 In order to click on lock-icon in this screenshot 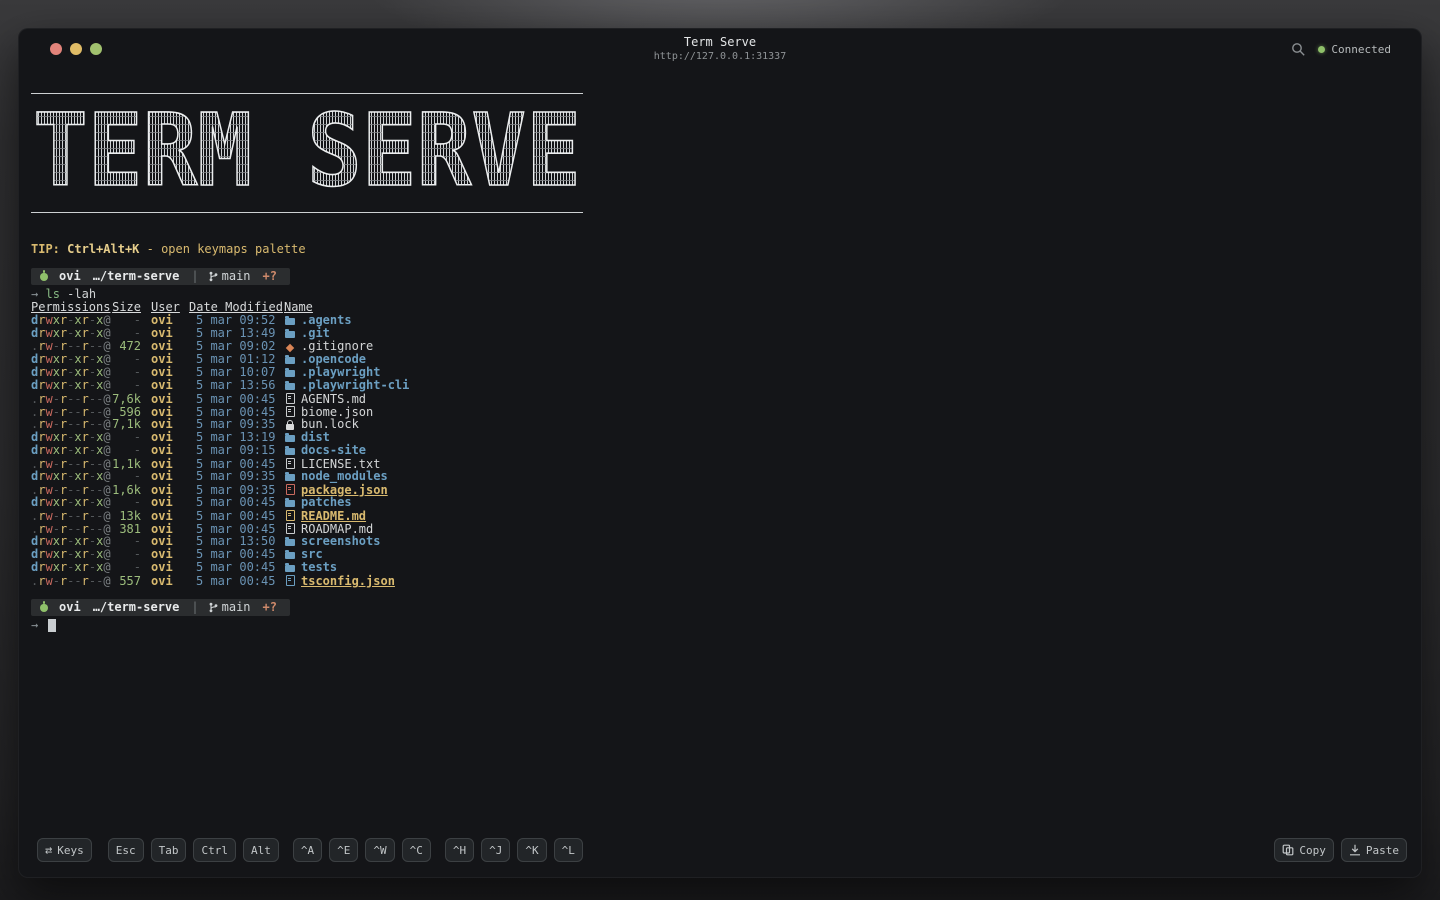, I will do `click(290, 425)`.